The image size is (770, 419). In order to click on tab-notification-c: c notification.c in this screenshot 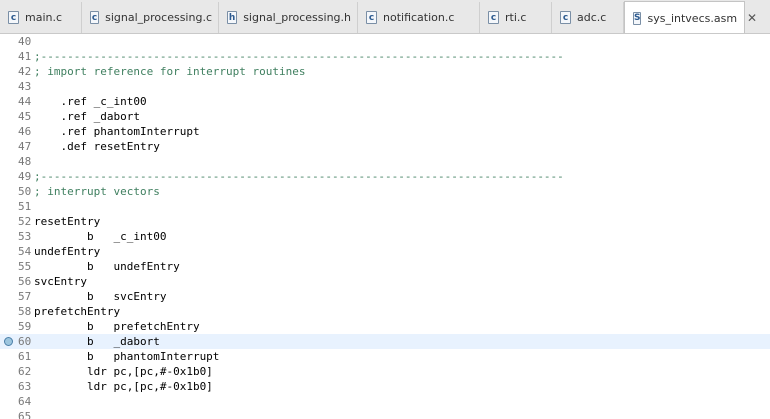, I will do `click(419, 17)`.